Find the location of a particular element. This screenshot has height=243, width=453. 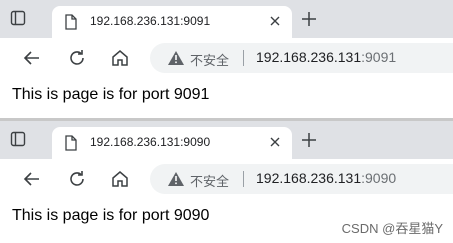

tab-title: 192.168.236.131:9091 is located at coordinates (150, 21).